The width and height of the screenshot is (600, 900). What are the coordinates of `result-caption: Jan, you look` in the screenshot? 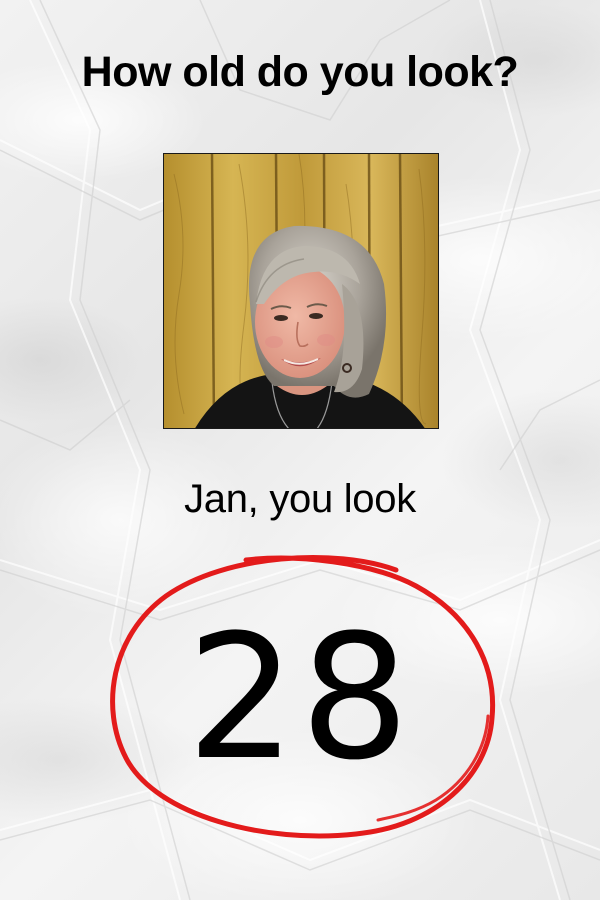 It's located at (300, 499).